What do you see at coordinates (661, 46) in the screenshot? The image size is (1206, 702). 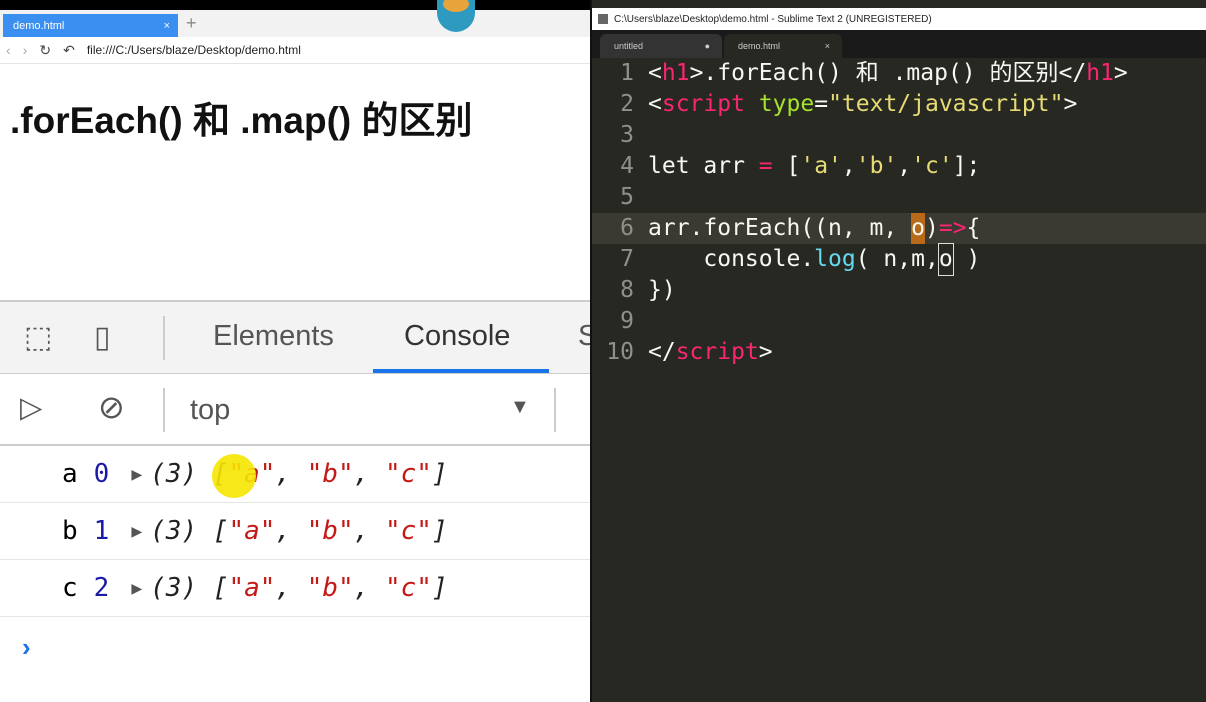 I see `editor-tab-untitled: untitled ●` at bounding box center [661, 46].